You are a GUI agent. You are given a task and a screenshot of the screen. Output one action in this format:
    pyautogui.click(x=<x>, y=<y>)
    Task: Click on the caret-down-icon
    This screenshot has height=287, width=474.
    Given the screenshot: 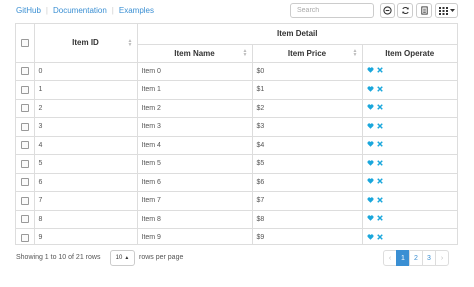 What is the action you would take?
    pyautogui.click(x=452, y=10)
    